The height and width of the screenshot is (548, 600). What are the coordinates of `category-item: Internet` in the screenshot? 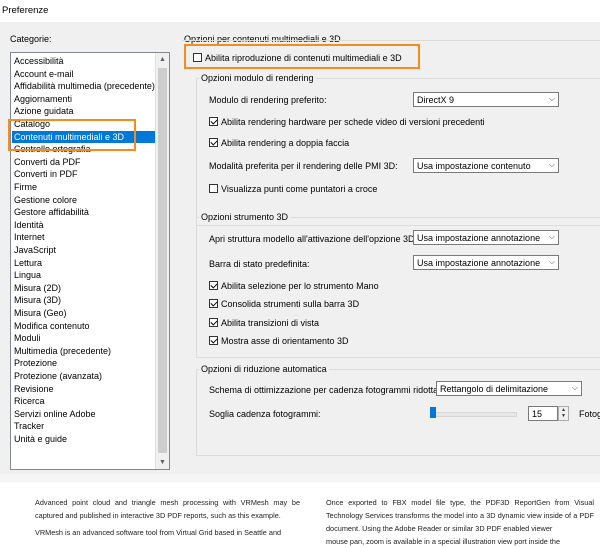 It's located at (29, 237).